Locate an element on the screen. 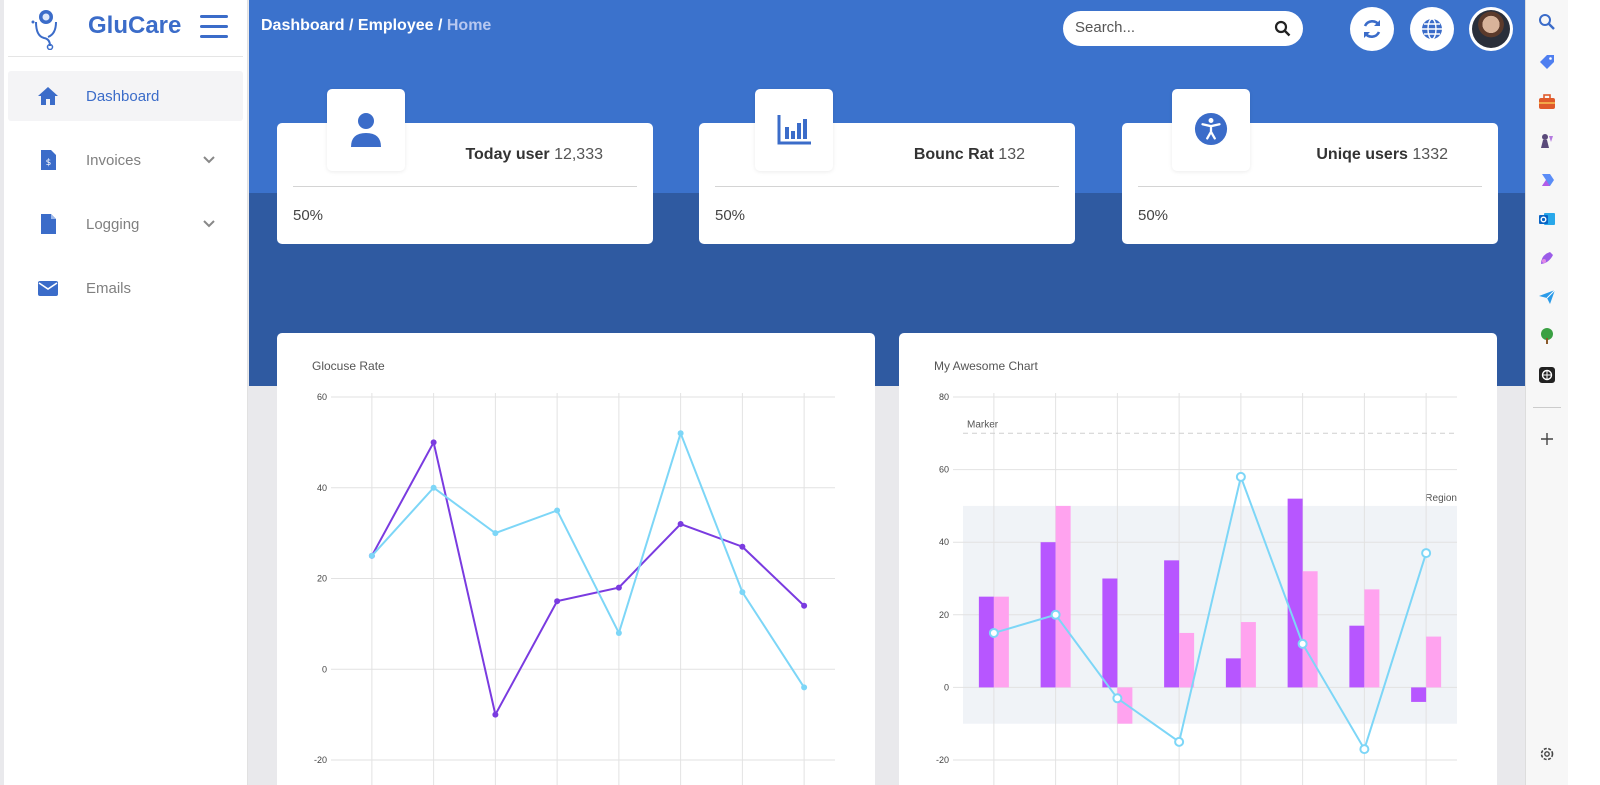  stethoscope-logo-icon is located at coordinates (44, 30).